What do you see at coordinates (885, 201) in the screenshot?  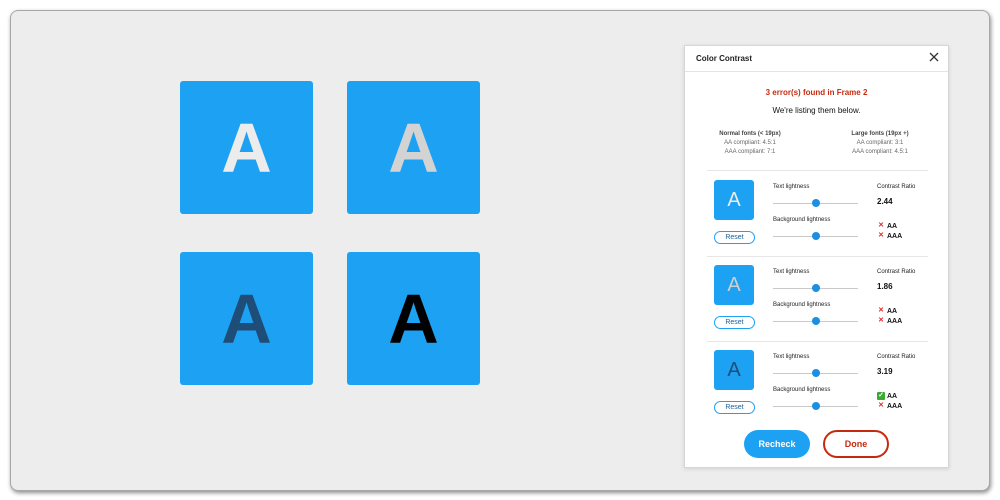 I see `contrast-ratio-value: 2.44` at bounding box center [885, 201].